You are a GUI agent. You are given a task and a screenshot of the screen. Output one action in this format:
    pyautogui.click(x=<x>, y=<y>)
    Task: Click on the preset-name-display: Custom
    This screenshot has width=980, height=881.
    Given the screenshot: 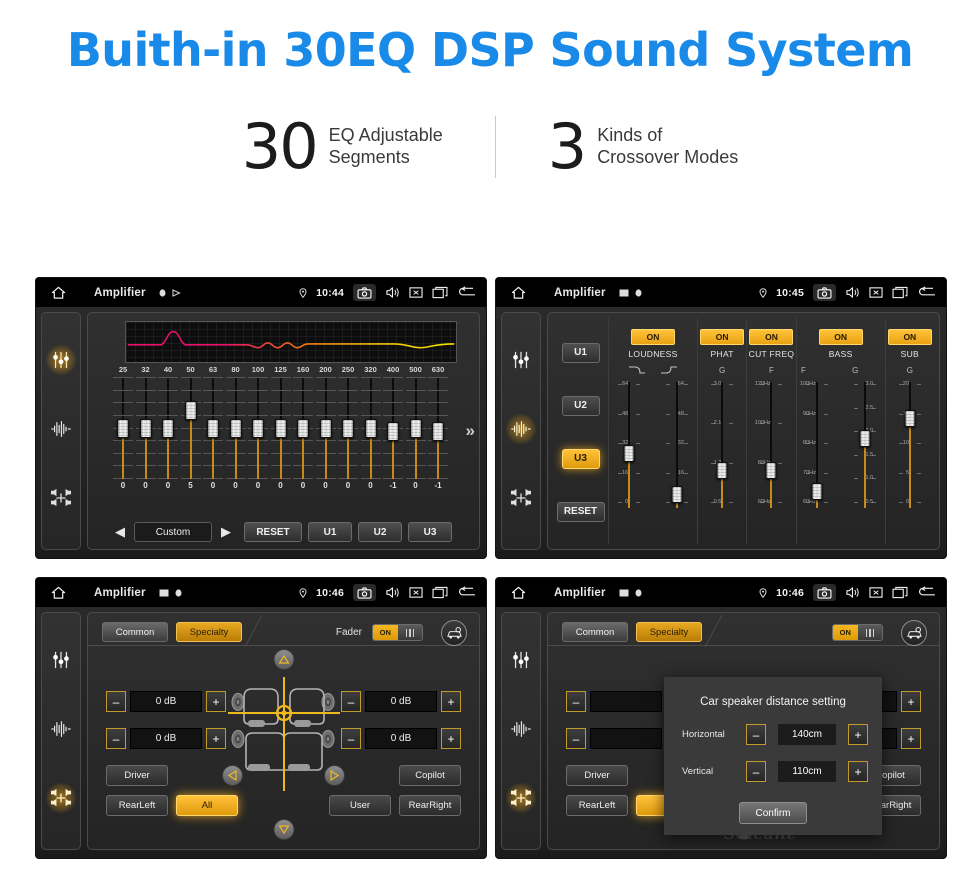 What is the action you would take?
    pyautogui.click(x=173, y=532)
    